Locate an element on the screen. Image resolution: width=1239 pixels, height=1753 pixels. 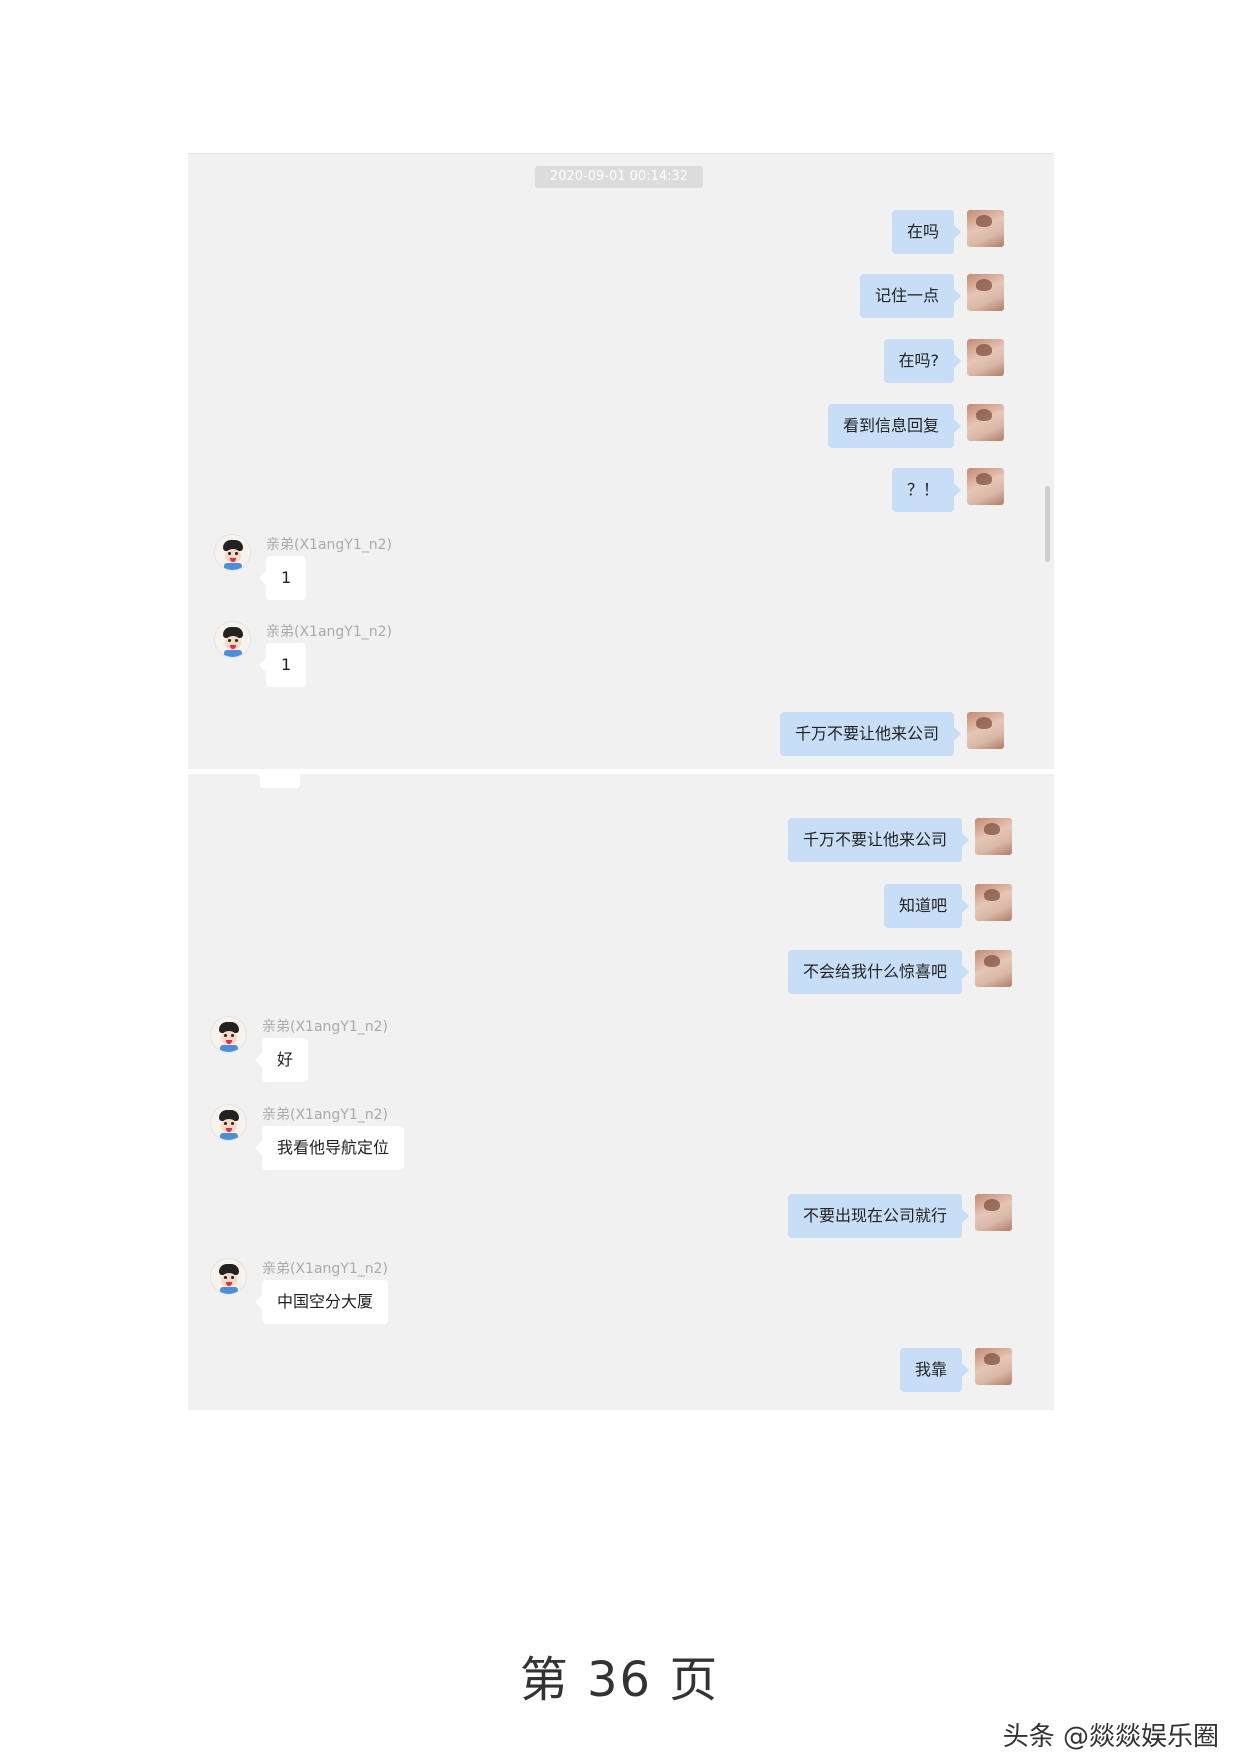
page-number: 第 36 页 is located at coordinates (619, 1680).